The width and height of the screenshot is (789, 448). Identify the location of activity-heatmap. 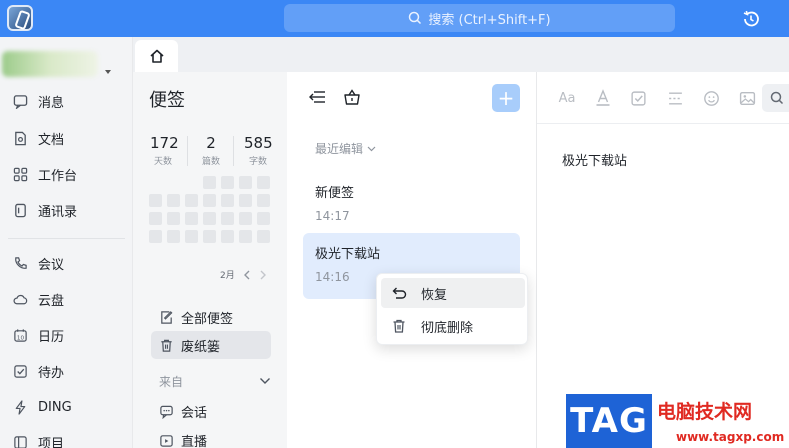
(210, 211).